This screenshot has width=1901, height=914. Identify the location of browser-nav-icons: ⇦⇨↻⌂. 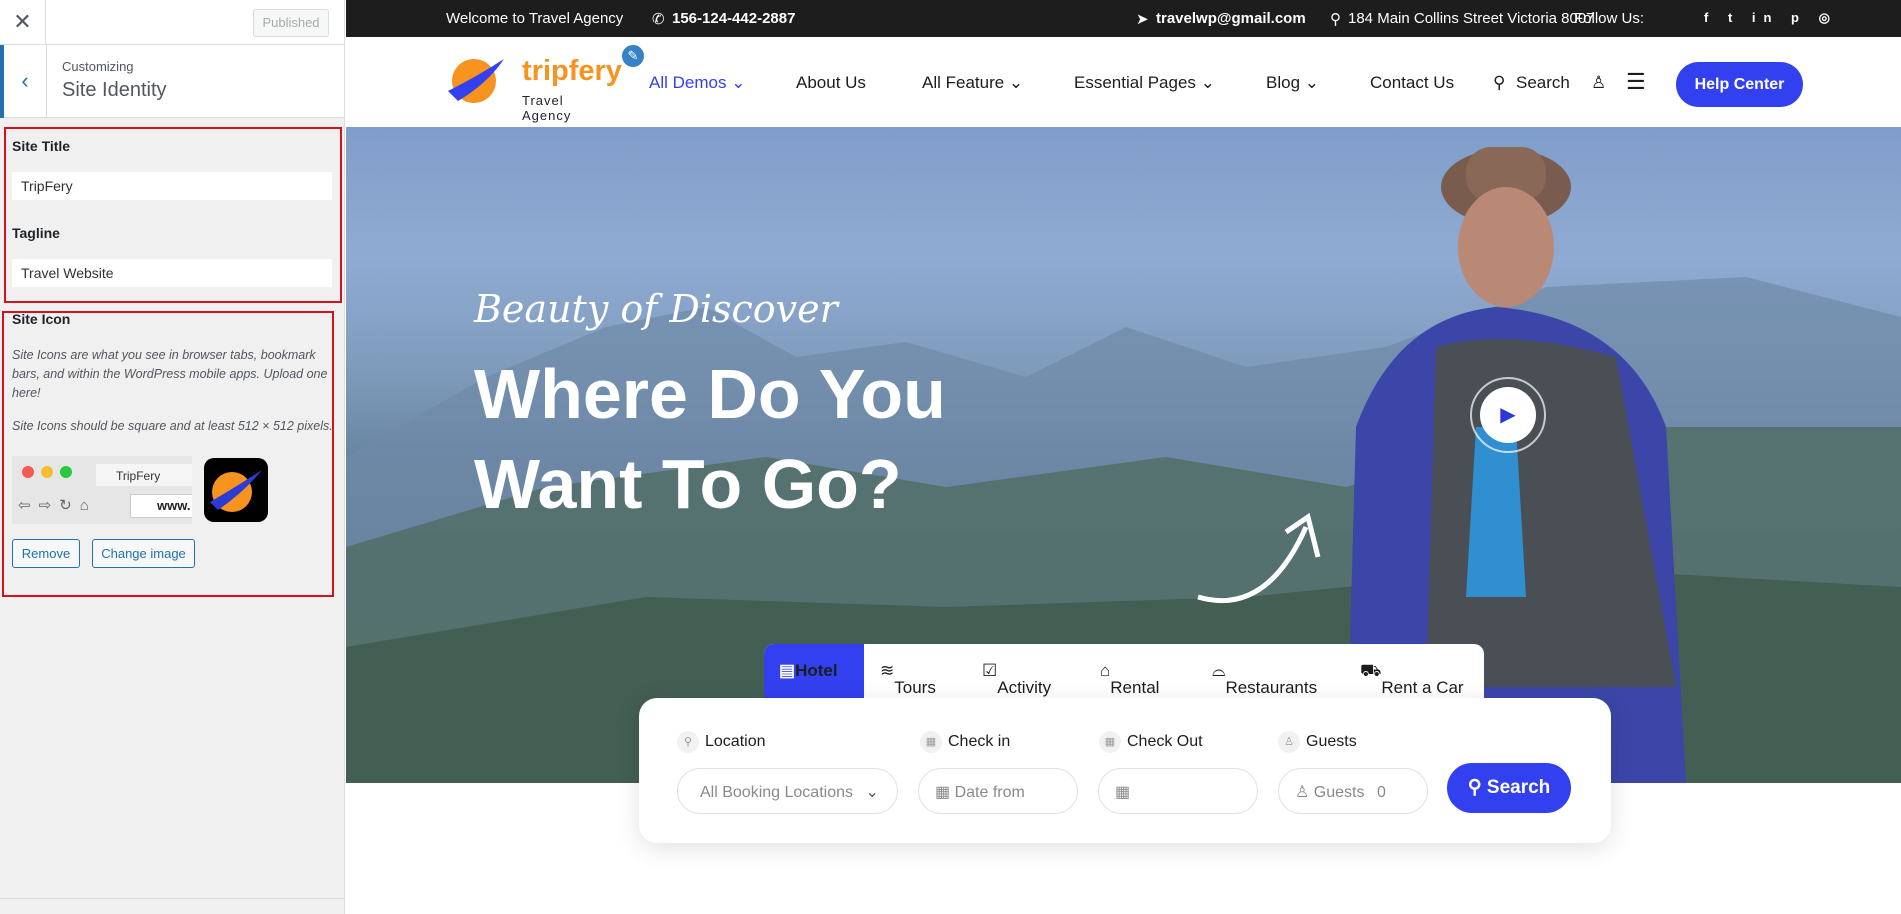
(57, 505).